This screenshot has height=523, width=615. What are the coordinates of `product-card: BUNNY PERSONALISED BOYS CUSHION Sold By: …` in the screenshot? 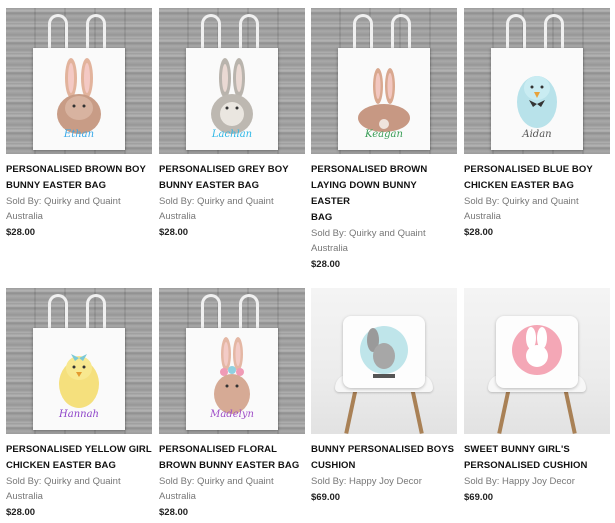 It's located at (384, 397).